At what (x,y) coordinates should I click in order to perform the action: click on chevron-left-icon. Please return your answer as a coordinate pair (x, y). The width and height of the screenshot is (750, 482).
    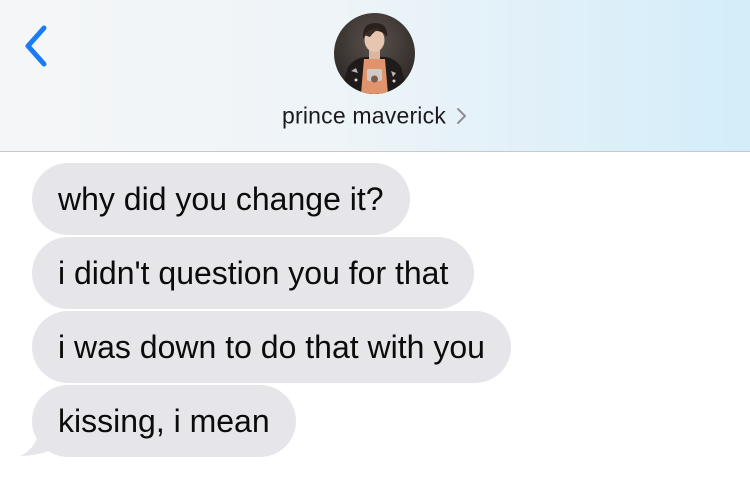
    Looking at the image, I should click on (36, 46).